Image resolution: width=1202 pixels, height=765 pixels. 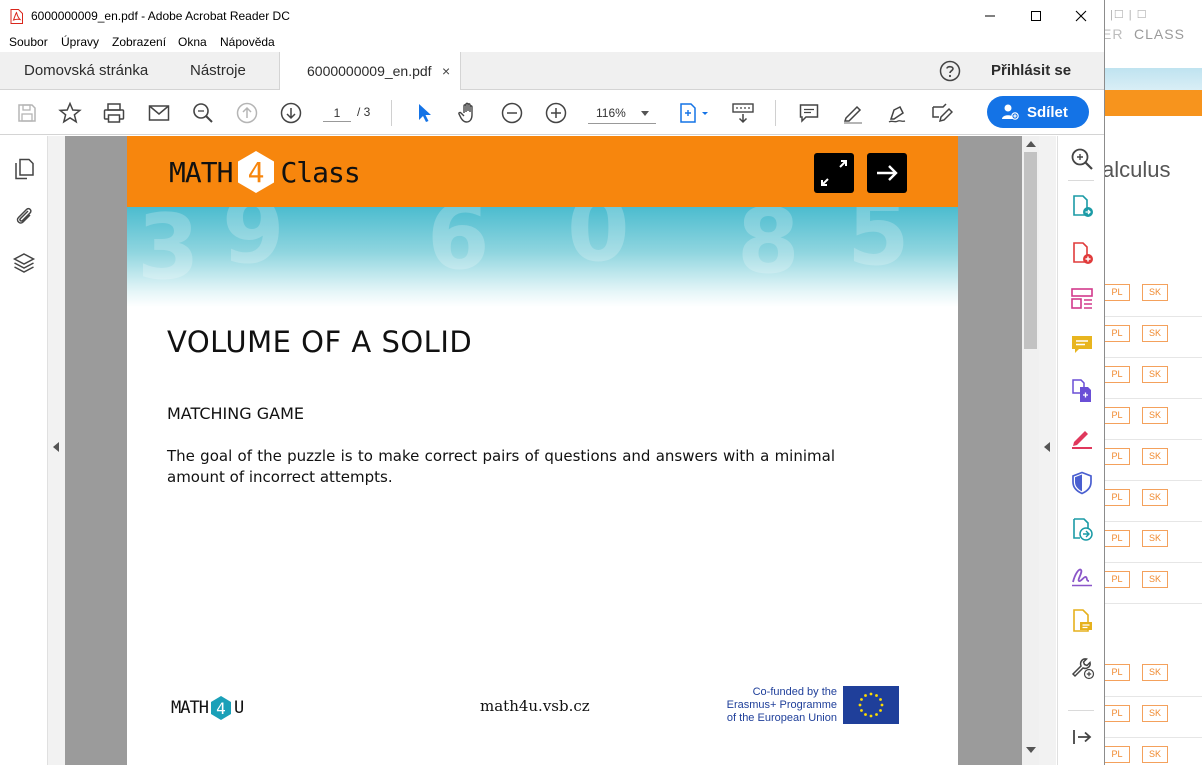 What do you see at coordinates (1082, 345) in the screenshot?
I see `comment-tool-icon` at bounding box center [1082, 345].